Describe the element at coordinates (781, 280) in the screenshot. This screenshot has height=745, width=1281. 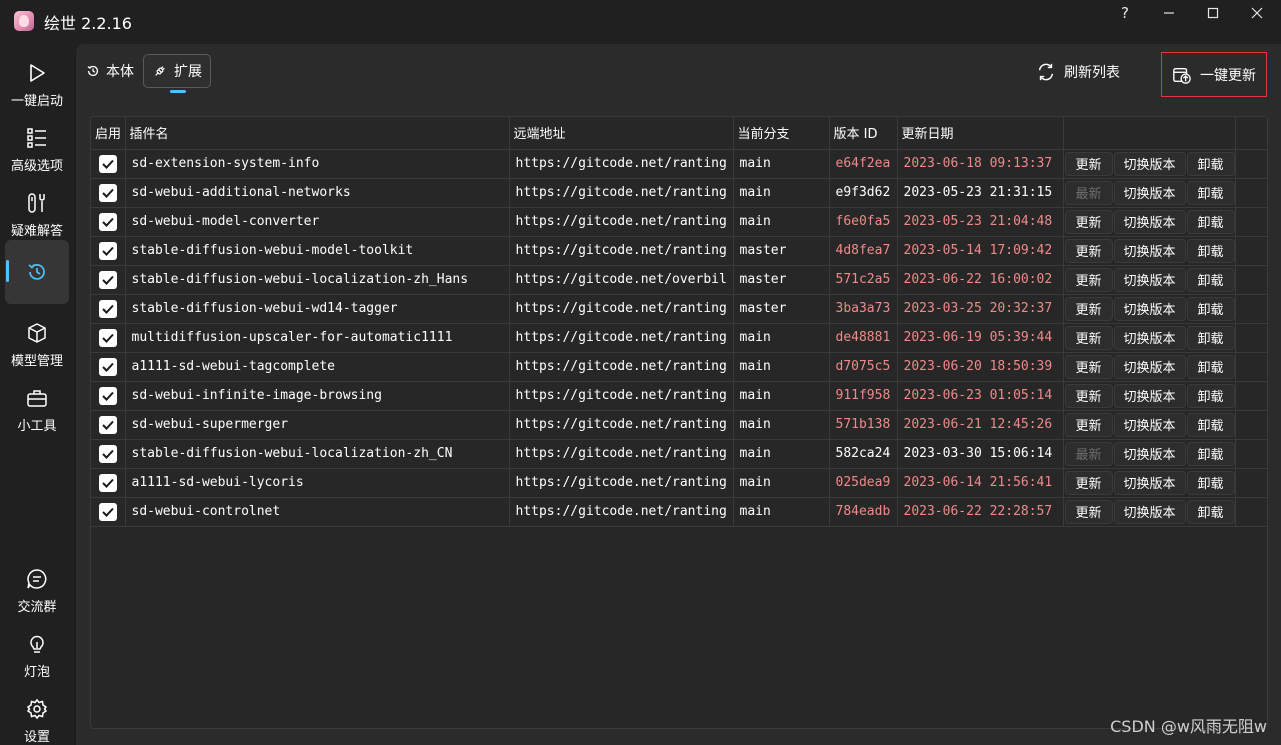
I see `branch-name: master` at that location.